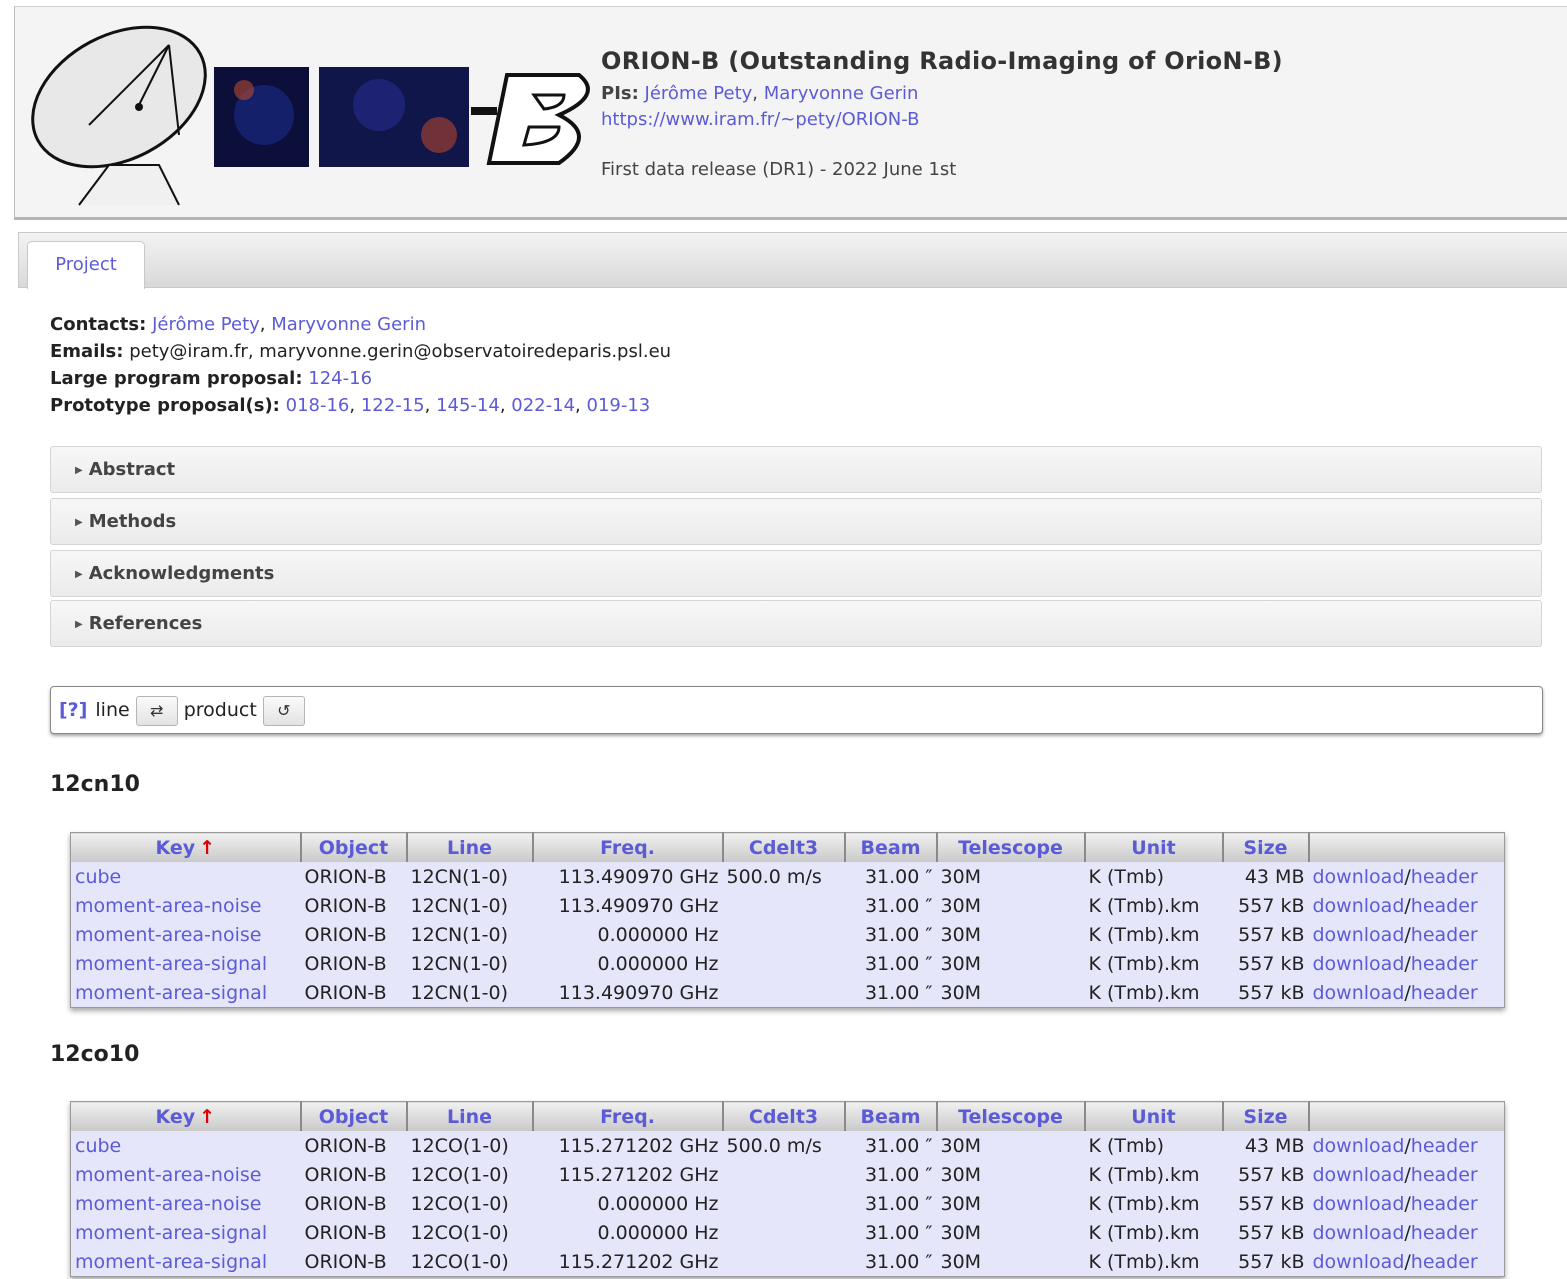  What do you see at coordinates (760, 119) in the screenshot?
I see `project-url-link: https://www.iram.fr/~pety/ORION-B` at bounding box center [760, 119].